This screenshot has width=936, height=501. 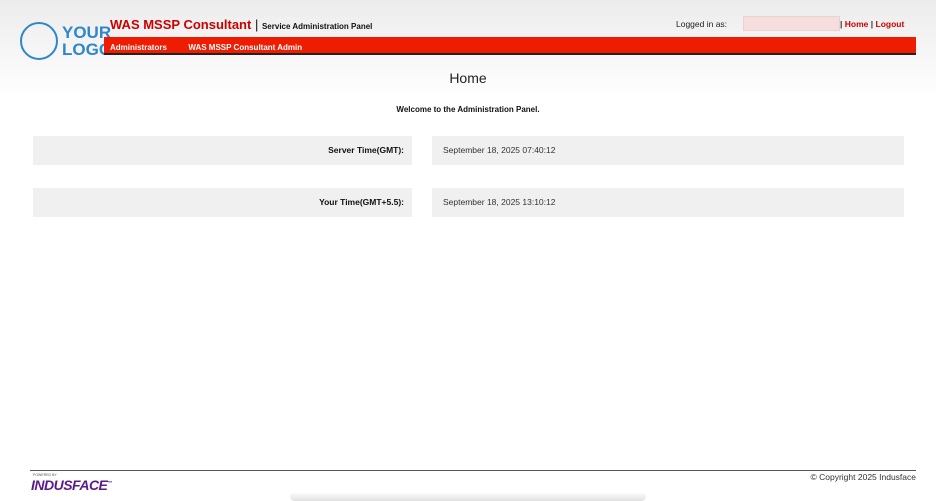 What do you see at coordinates (510, 46) in the screenshot?
I see `main-nav: Administrators WAS MSSP Consultant Admin` at bounding box center [510, 46].